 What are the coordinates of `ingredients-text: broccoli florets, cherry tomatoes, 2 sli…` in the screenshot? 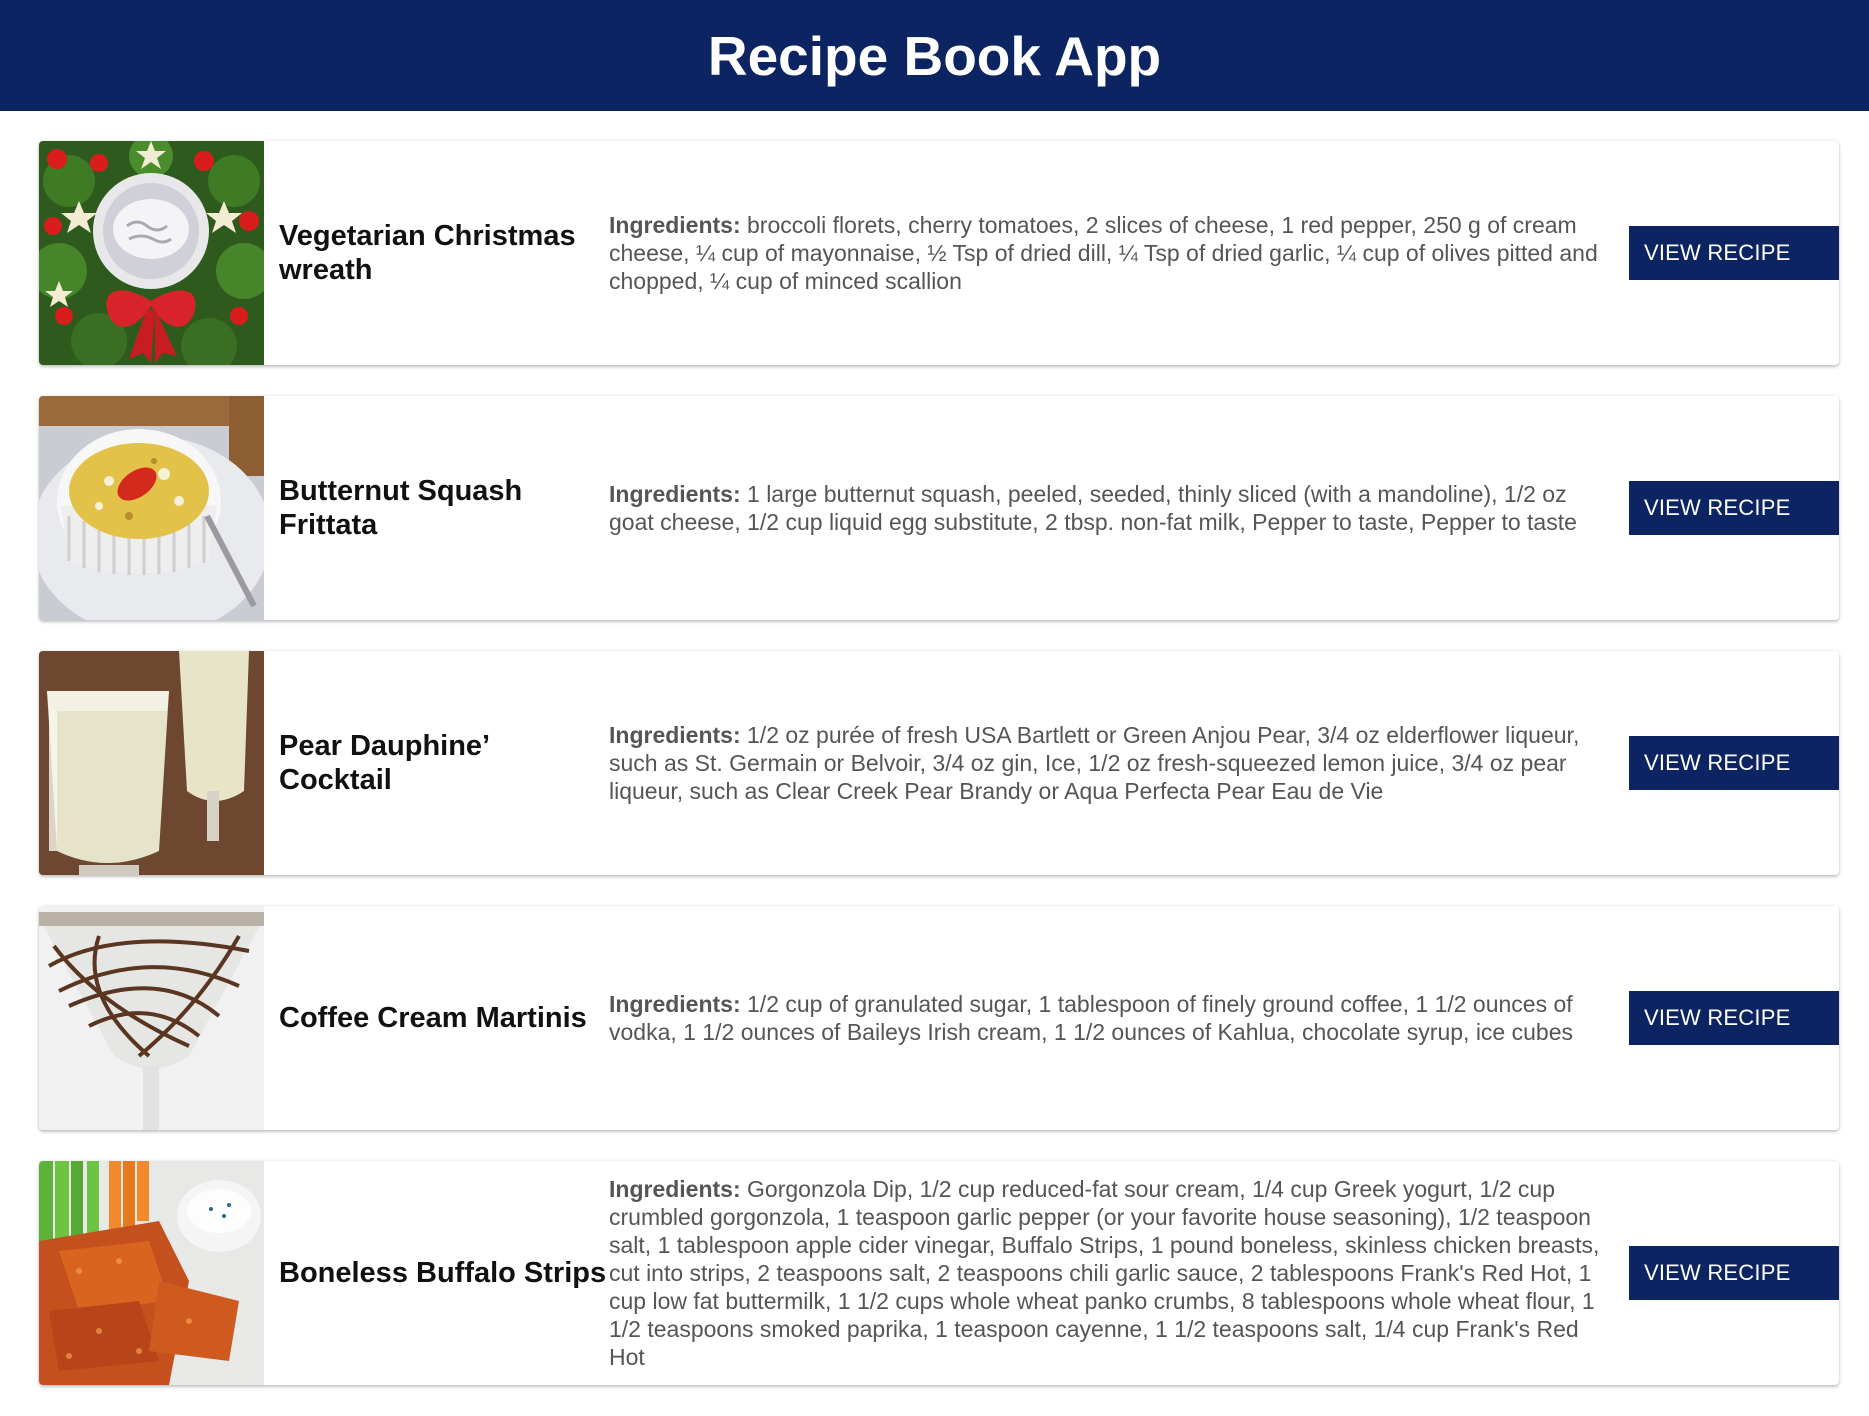 It's located at (1103, 253).